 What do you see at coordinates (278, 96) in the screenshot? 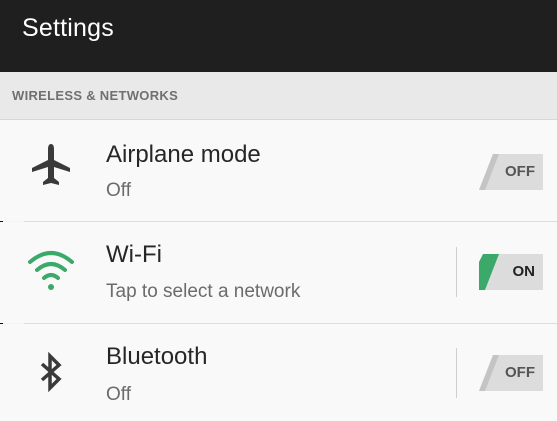
I see `section-header: WIRELESS & NETWORKS` at bounding box center [278, 96].